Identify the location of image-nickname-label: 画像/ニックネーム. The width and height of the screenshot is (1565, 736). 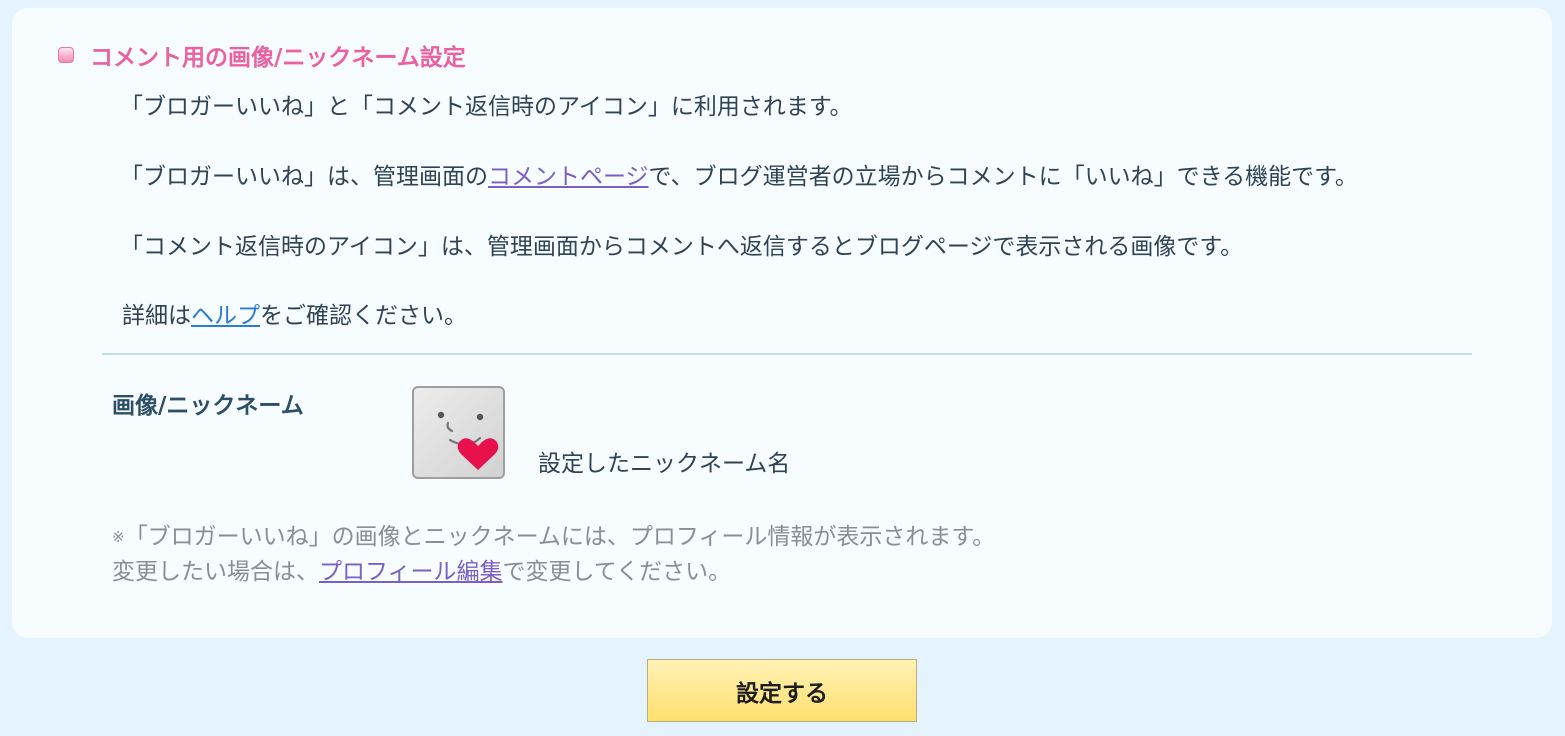
(208, 406).